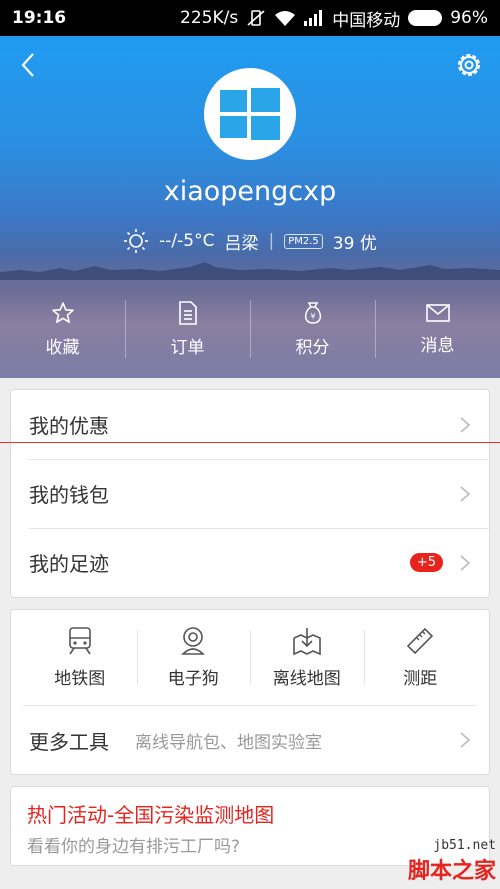 The width and height of the screenshot is (500, 889). What do you see at coordinates (354, 243) in the screenshot?
I see `air-quality-value: 39 优` at bounding box center [354, 243].